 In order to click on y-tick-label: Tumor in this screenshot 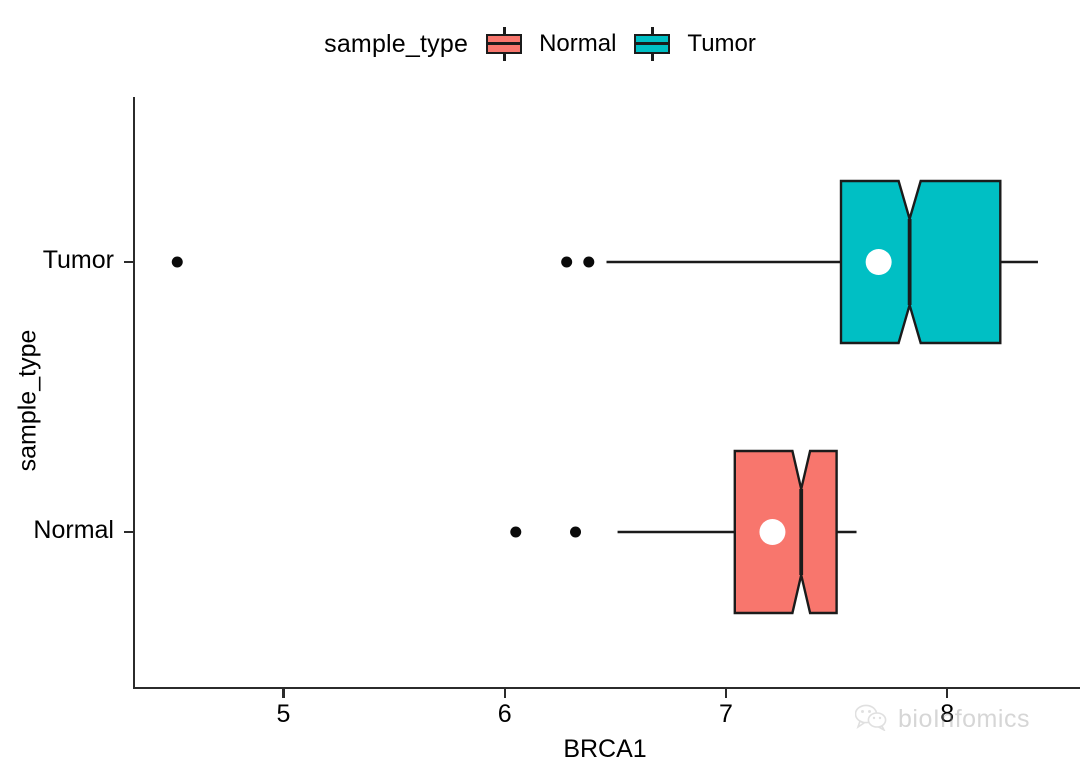, I will do `click(78, 260)`.